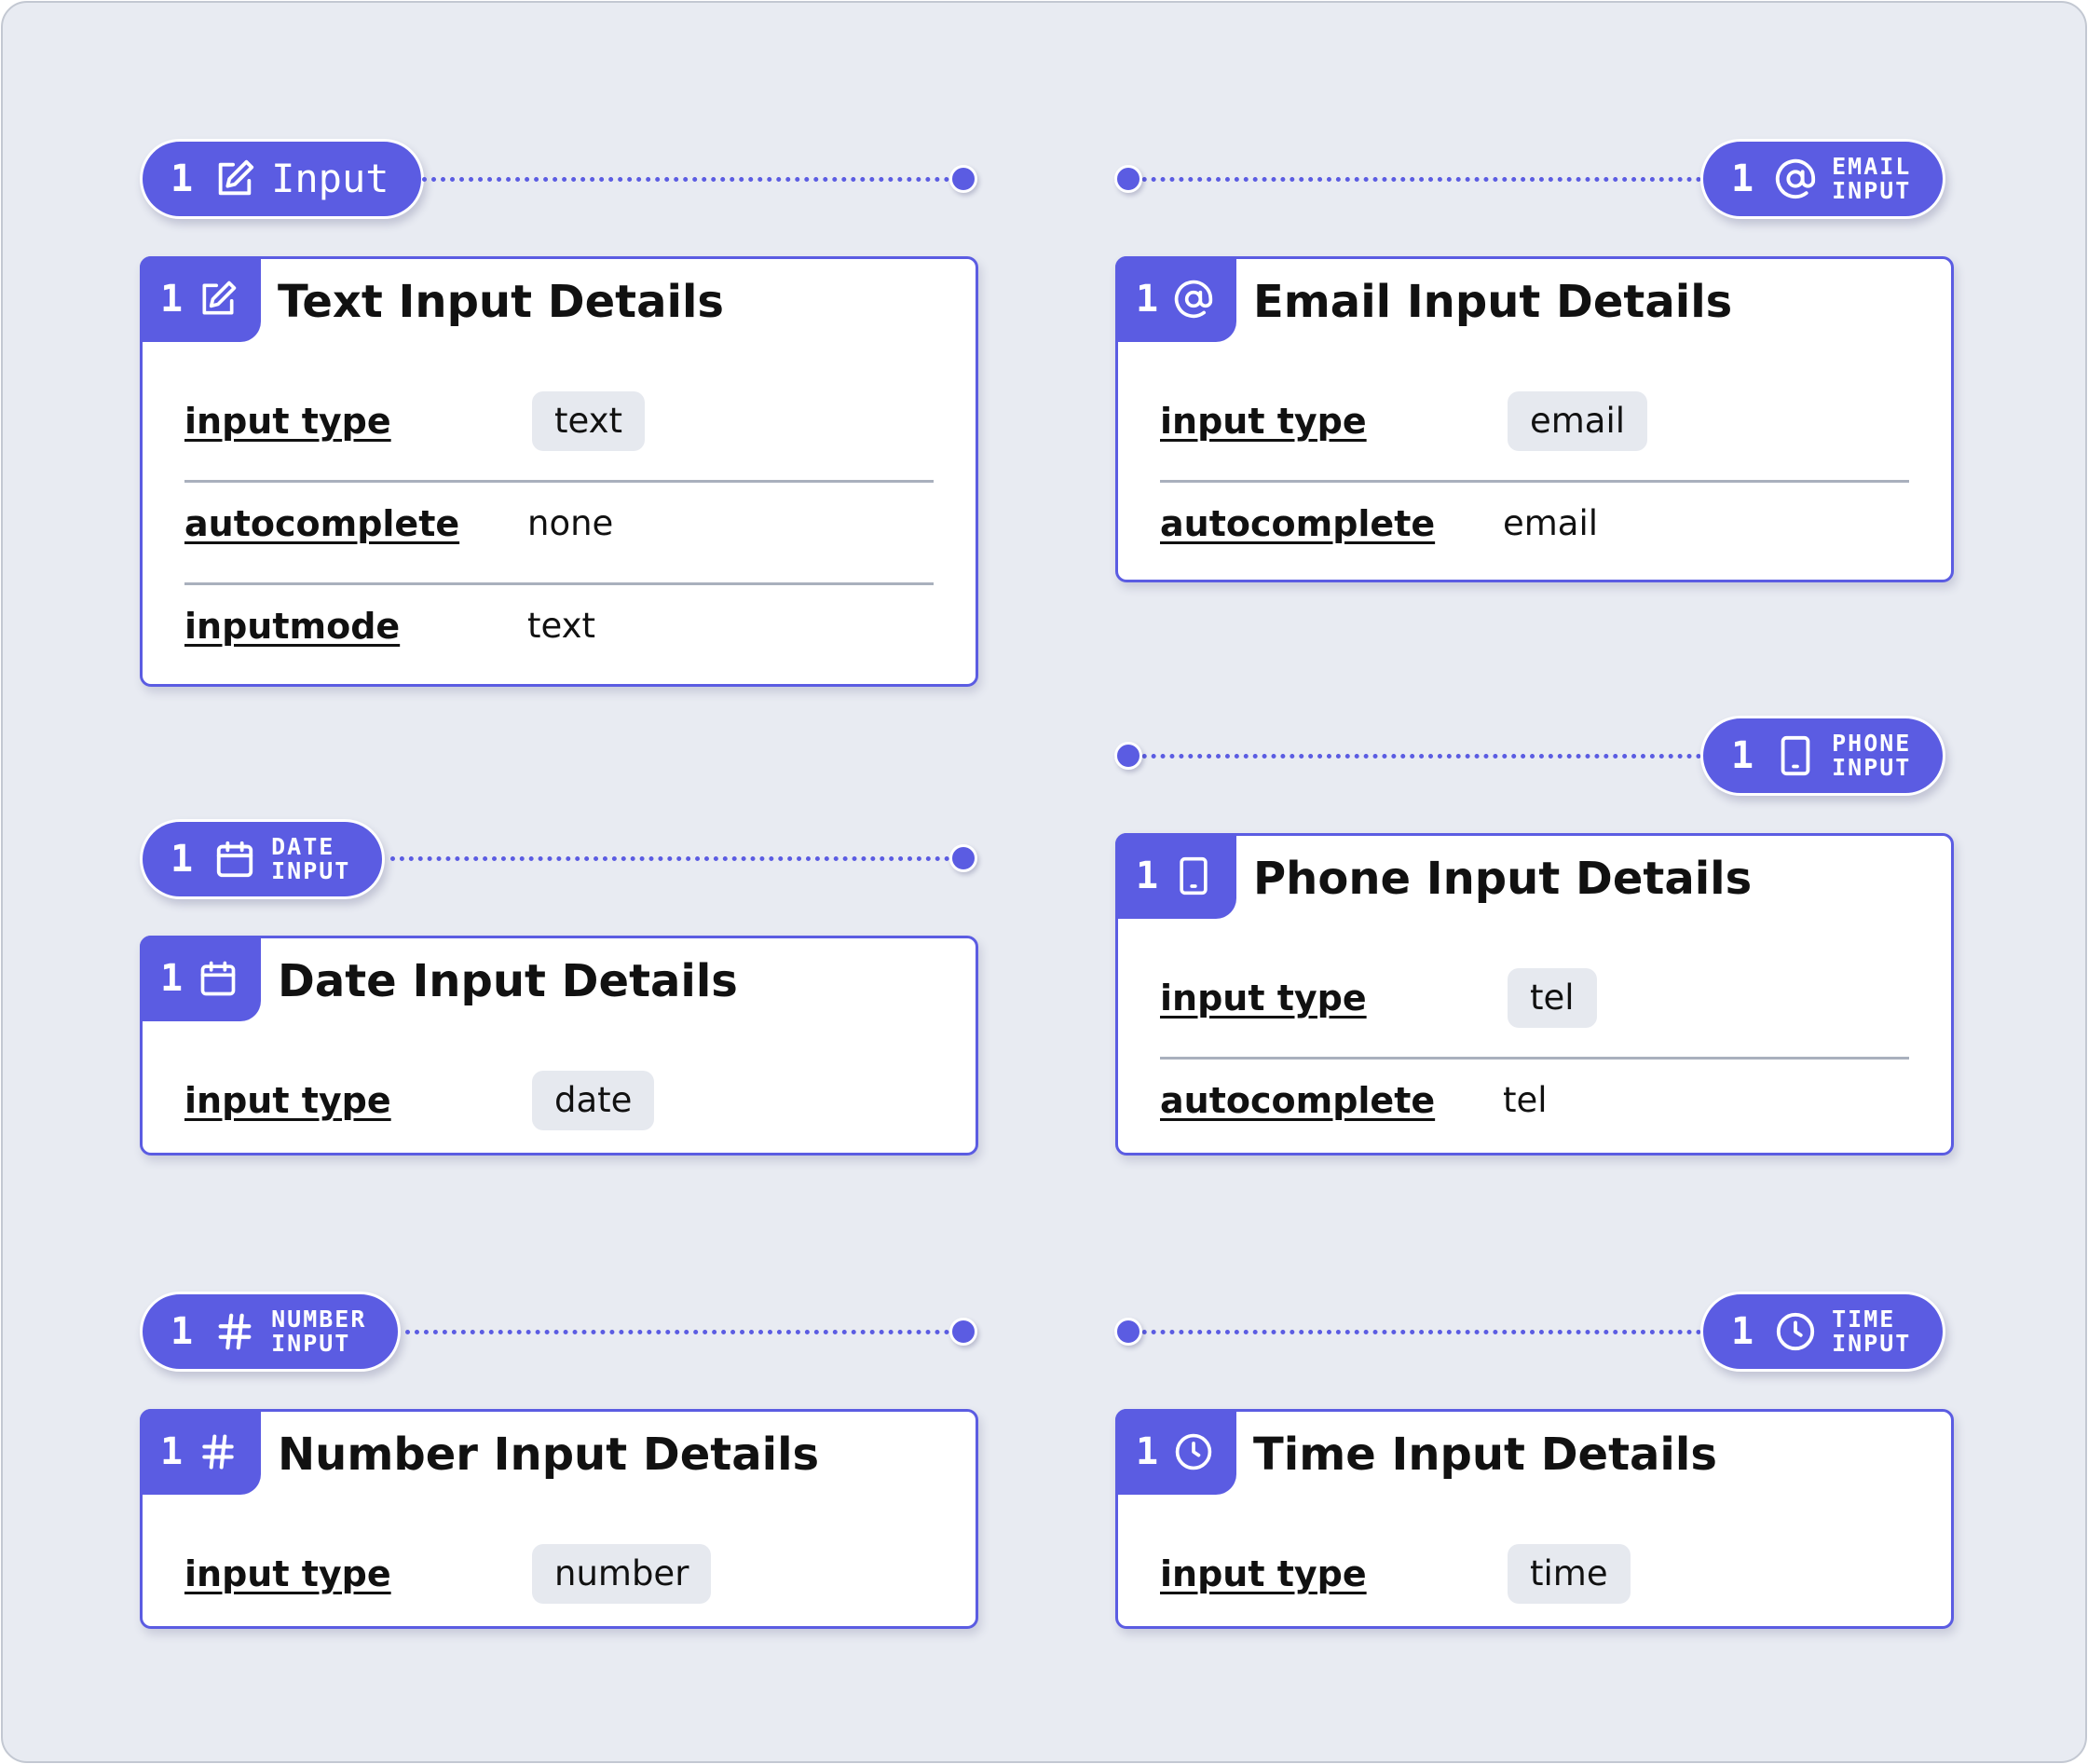  I want to click on tag-label: PHONE INPUT, so click(1872, 756).